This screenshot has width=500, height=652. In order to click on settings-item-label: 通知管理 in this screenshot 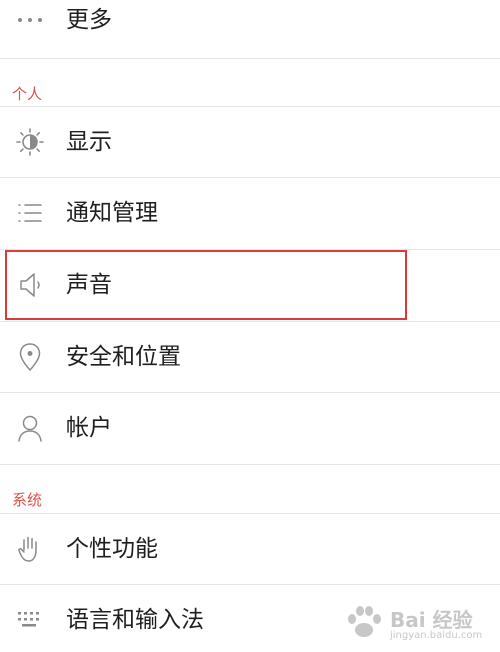, I will do `click(112, 213)`.